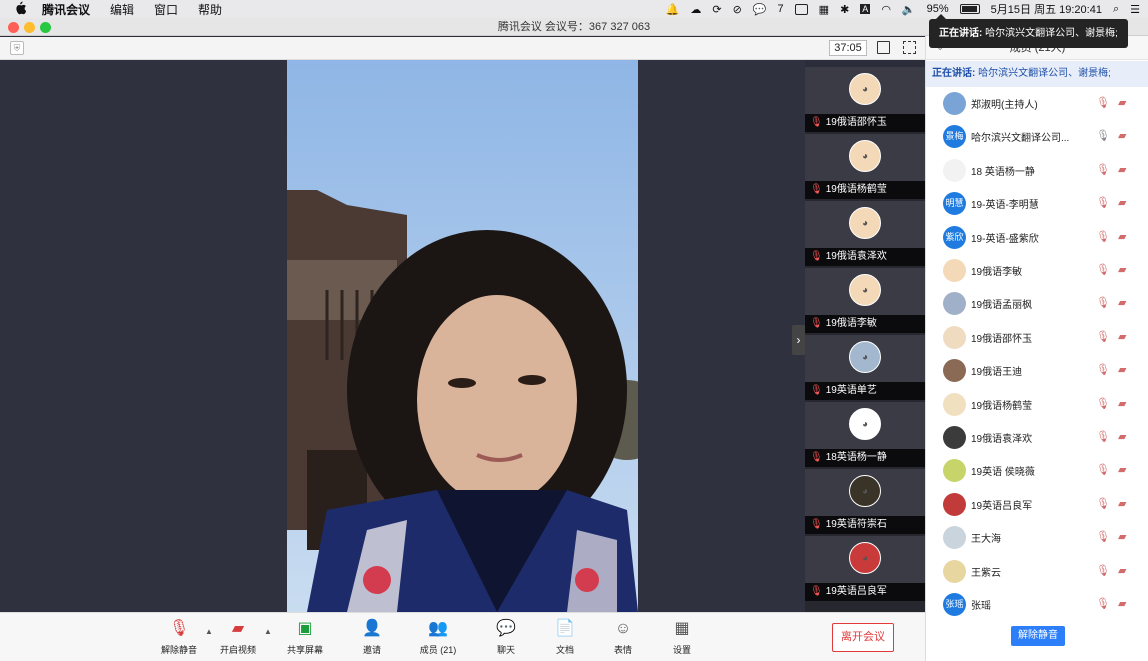 The image size is (1148, 661). Describe the element at coordinates (45, 27) in the screenshot. I see `zoom-window-button` at that location.